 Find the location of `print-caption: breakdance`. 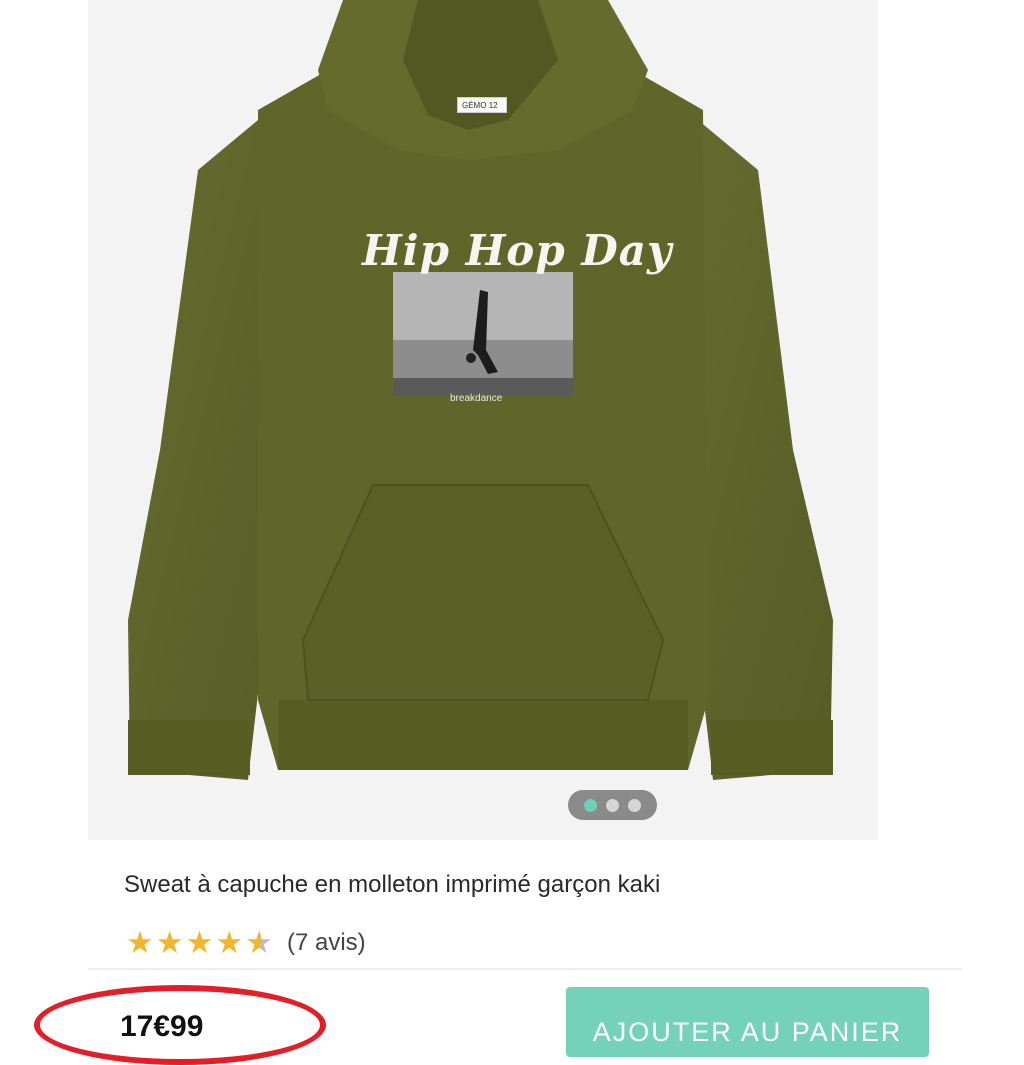

print-caption: breakdance is located at coordinates (476, 398).